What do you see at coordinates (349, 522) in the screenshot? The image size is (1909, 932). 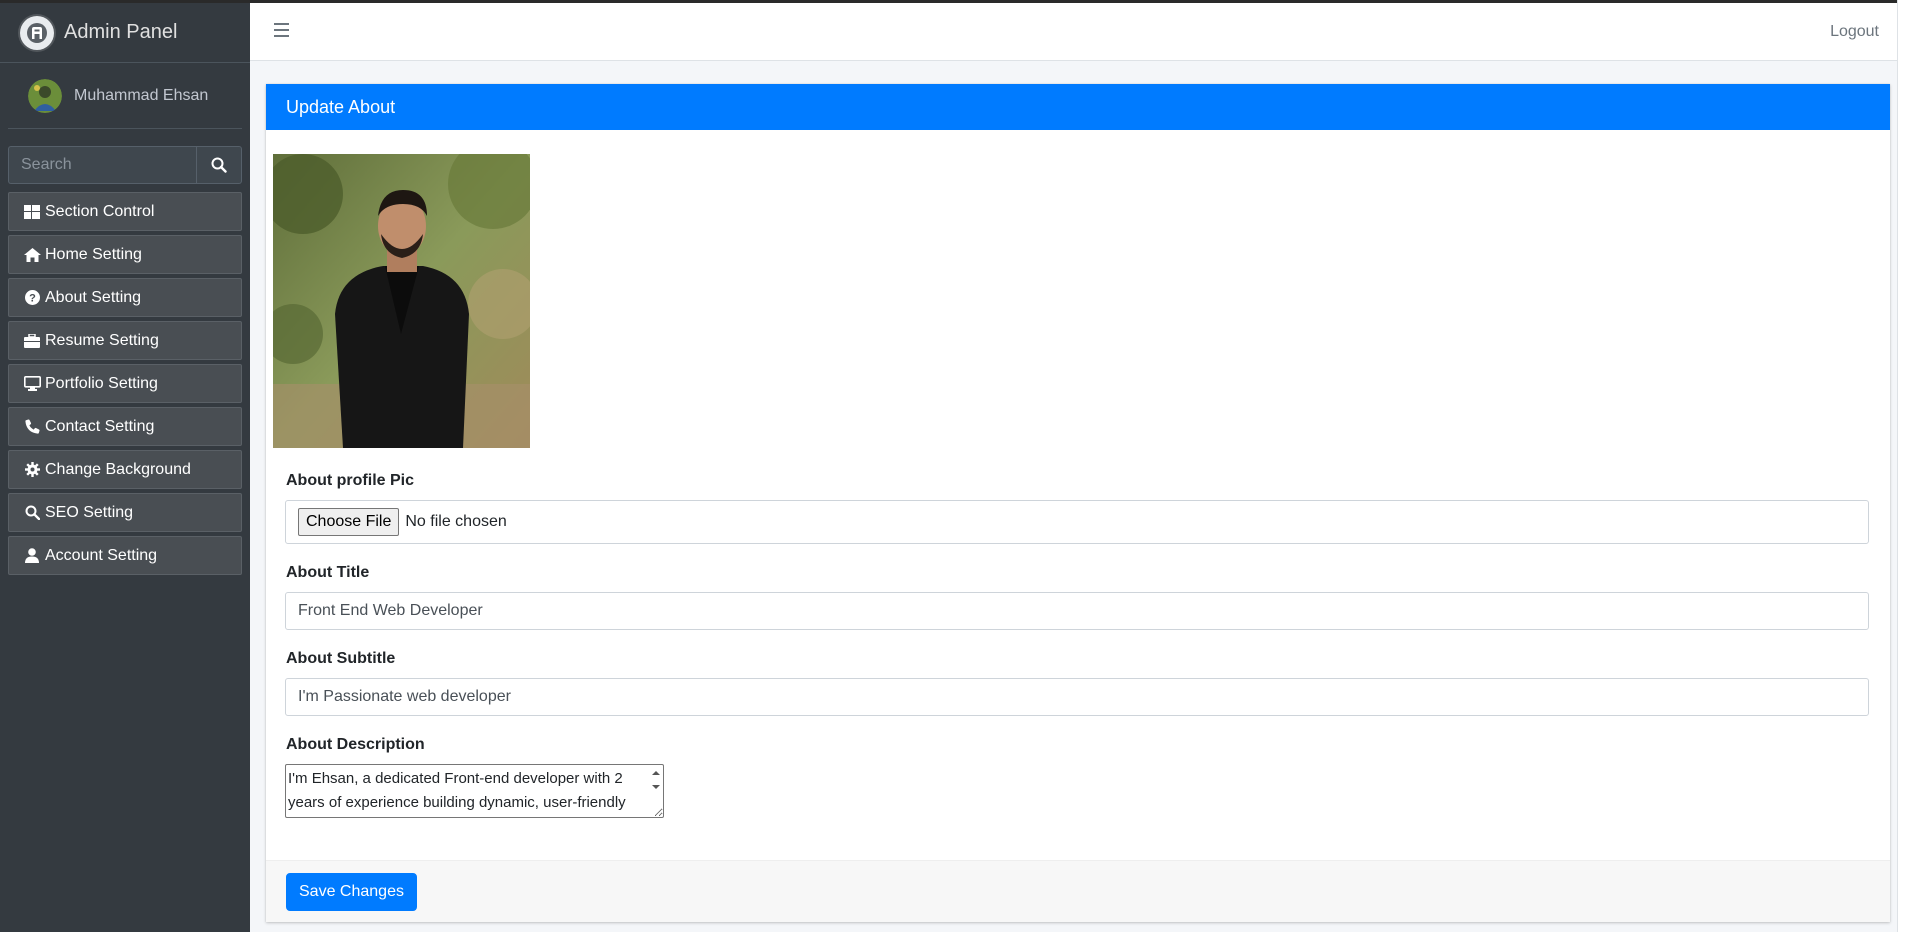 I see `choose-file-button: Choose File` at bounding box center [349, 522].